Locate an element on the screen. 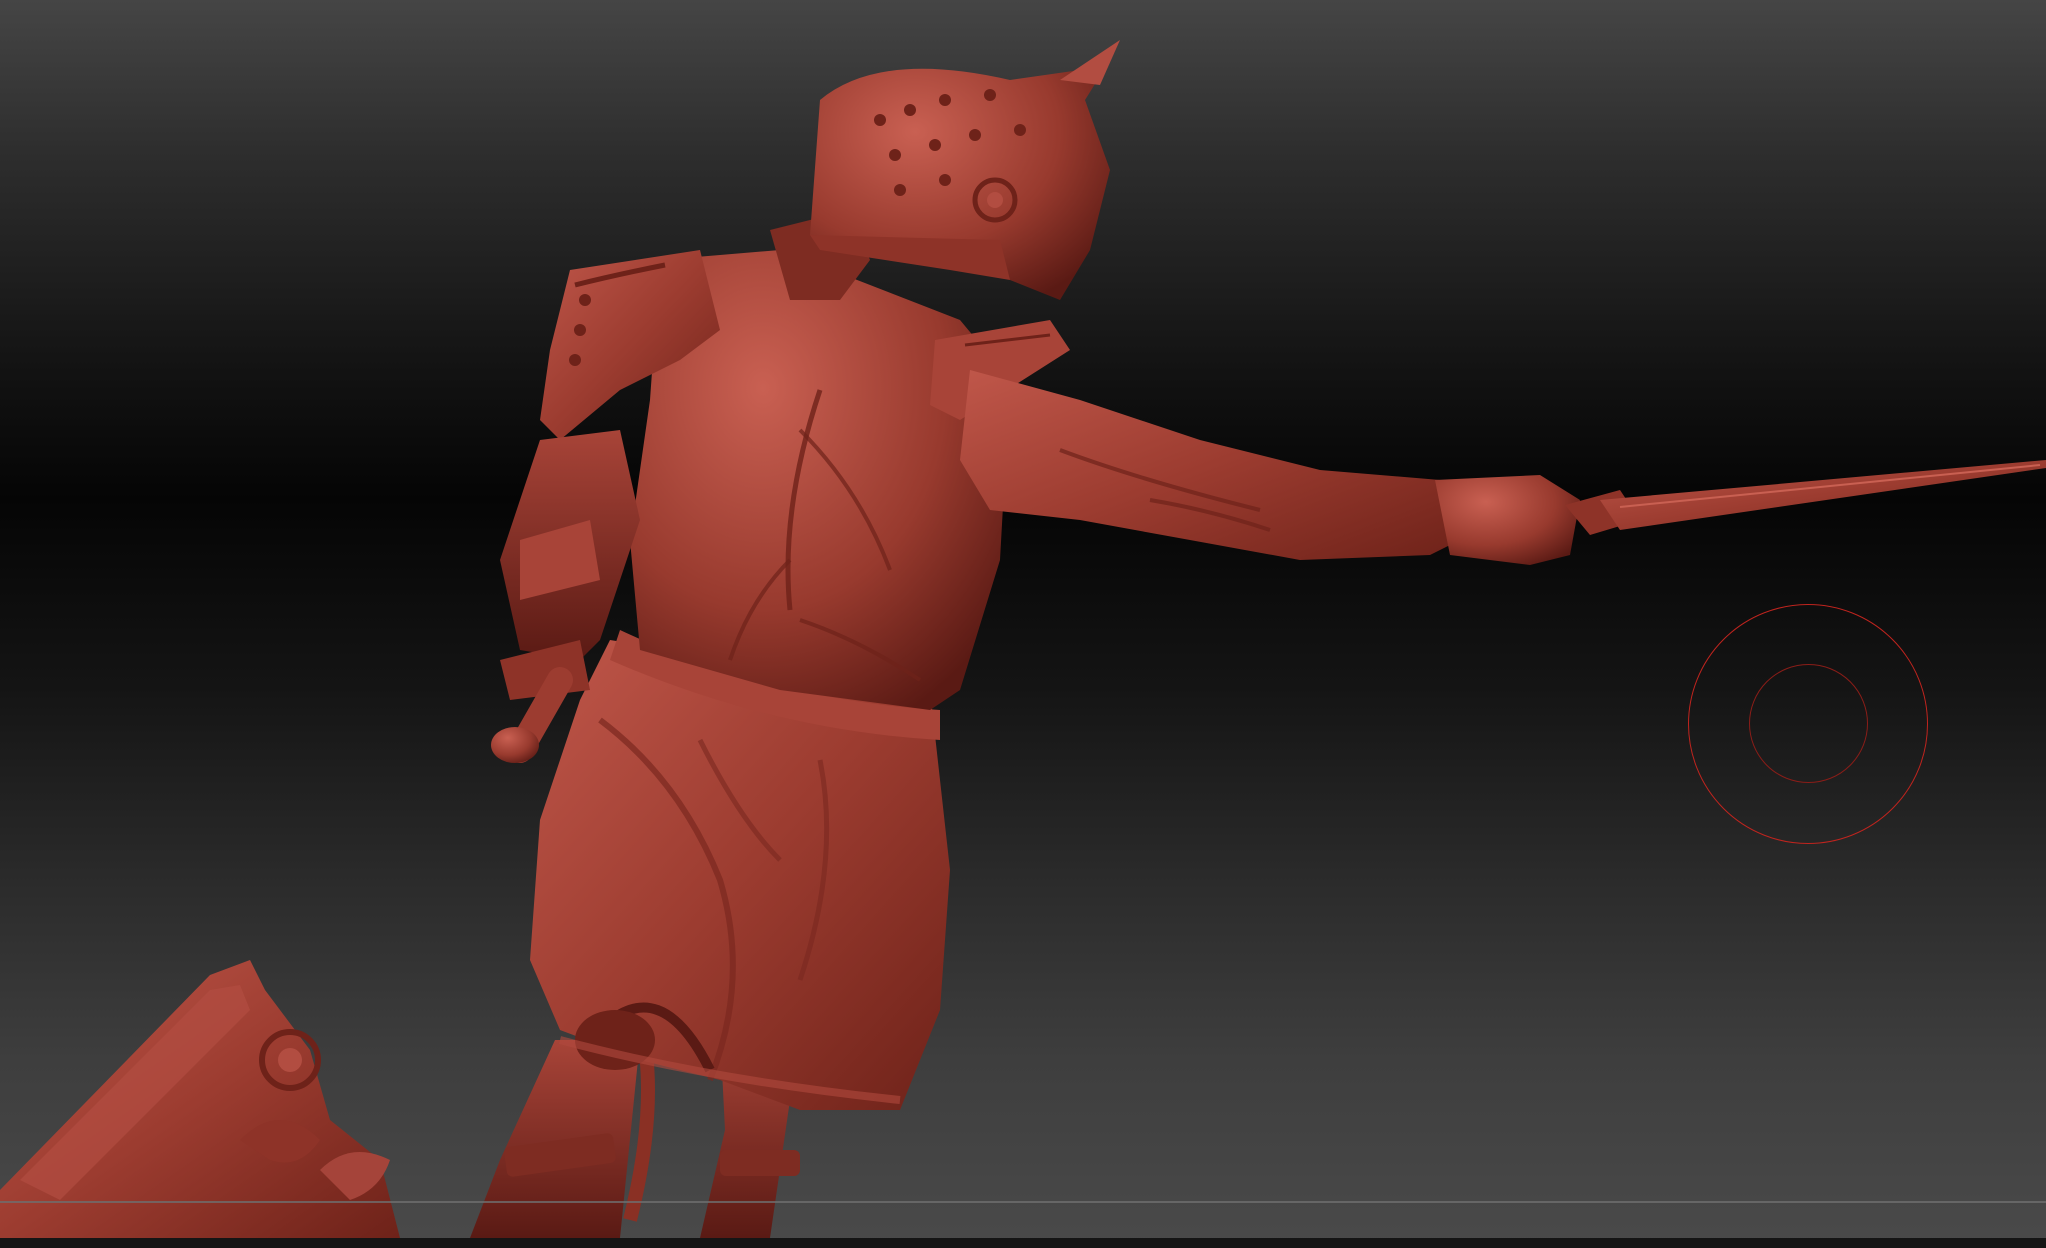 The image size is (2046, 1248). helmet is located at coordinates (945, 170).